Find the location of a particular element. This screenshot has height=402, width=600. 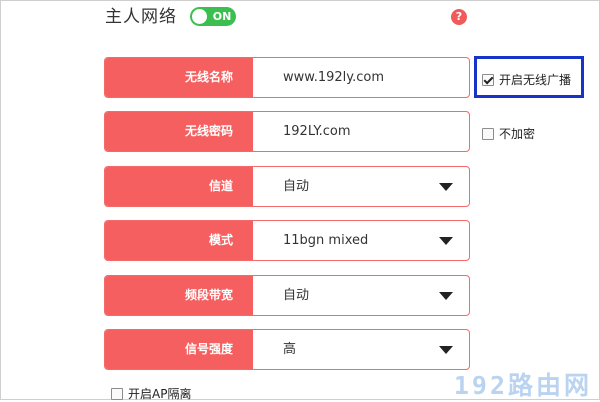

power-select: 信号强度 高 is located at coordinates (287, 349).